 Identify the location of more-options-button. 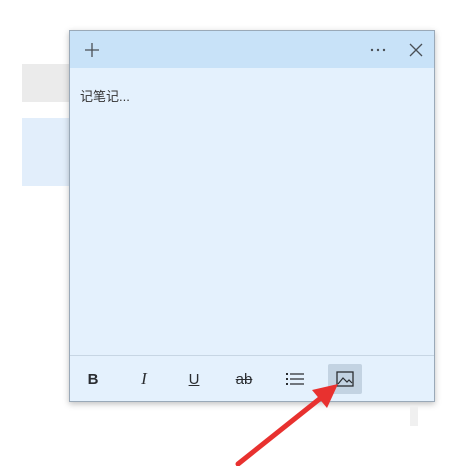
(378, 49).